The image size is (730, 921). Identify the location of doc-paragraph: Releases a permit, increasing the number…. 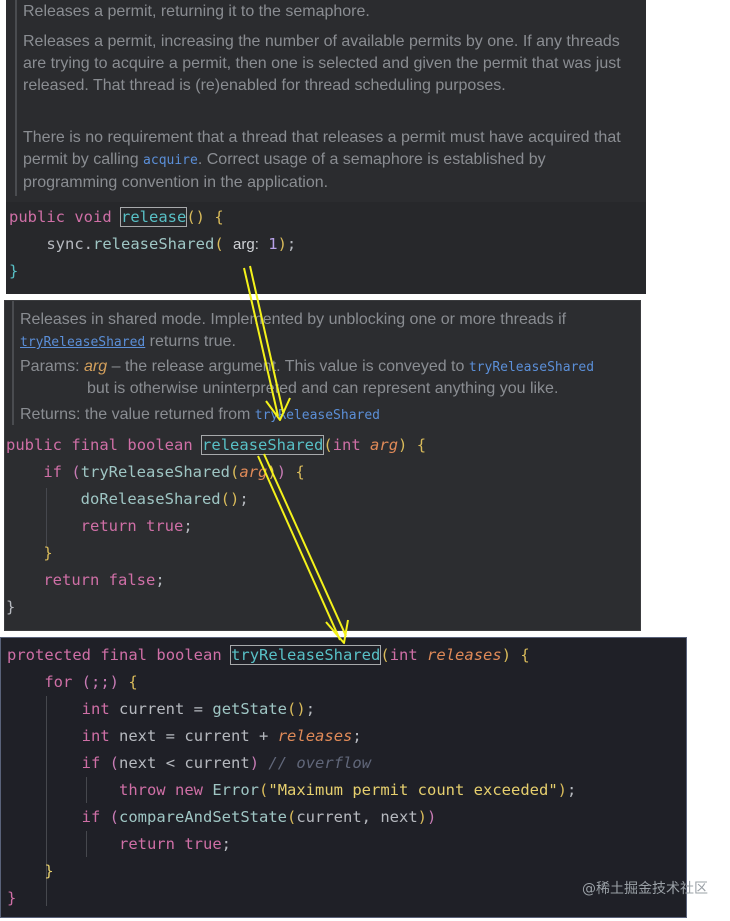
(322, 63).